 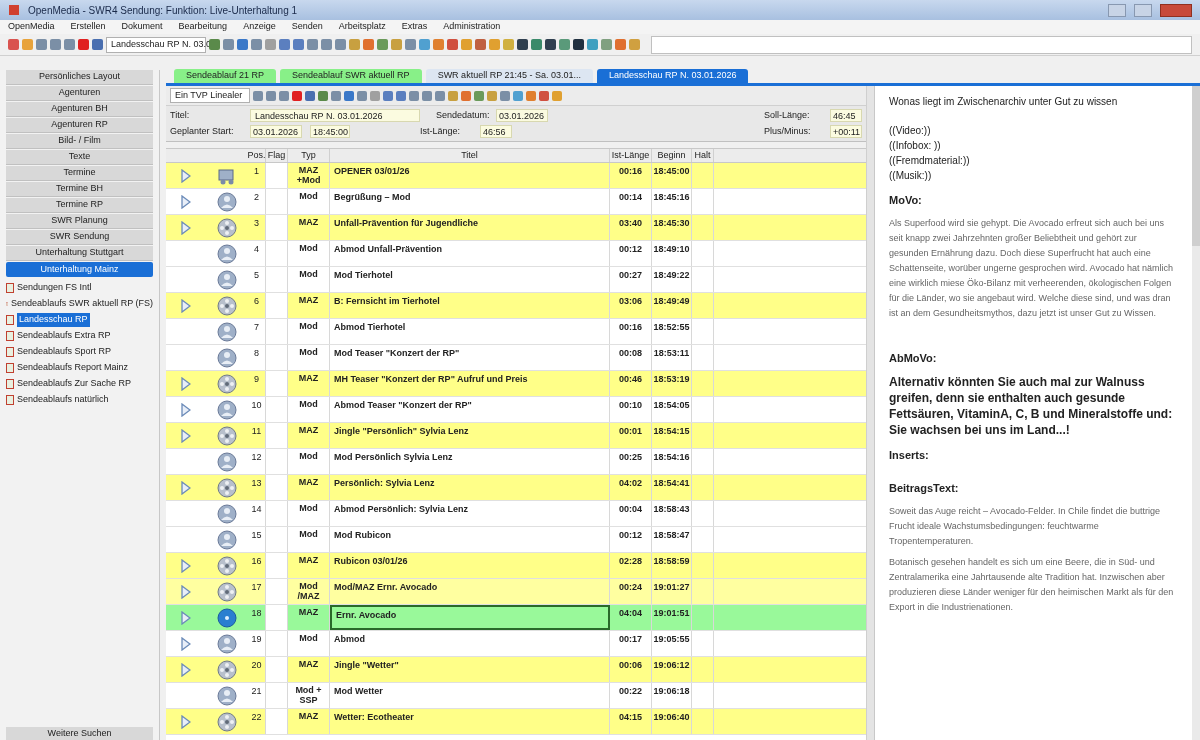 I want to click on menu-item: OpenMedia, so click(x=31, y=27).